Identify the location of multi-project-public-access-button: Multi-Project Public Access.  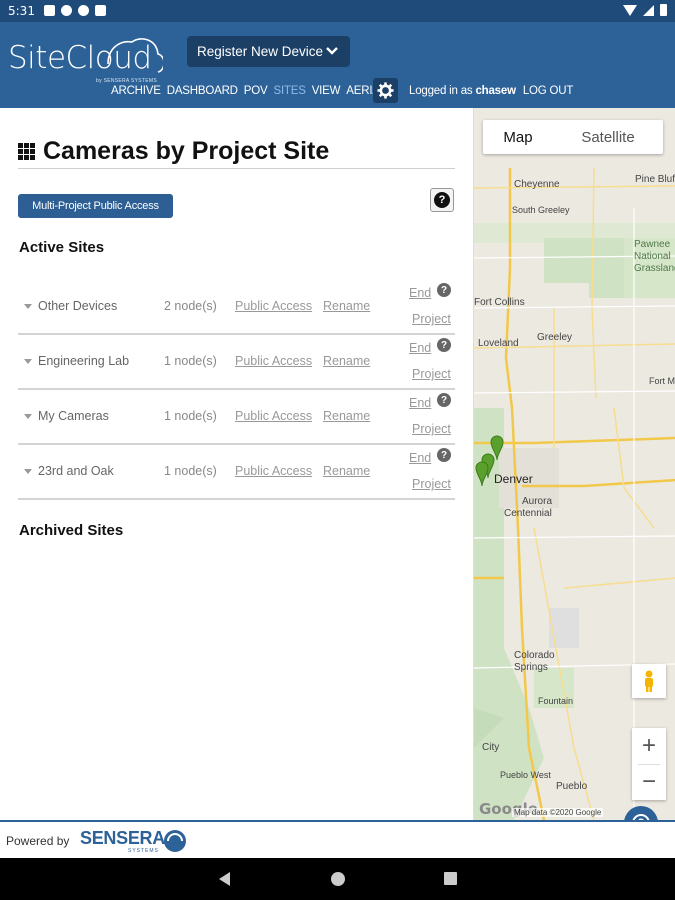
(95, 206).